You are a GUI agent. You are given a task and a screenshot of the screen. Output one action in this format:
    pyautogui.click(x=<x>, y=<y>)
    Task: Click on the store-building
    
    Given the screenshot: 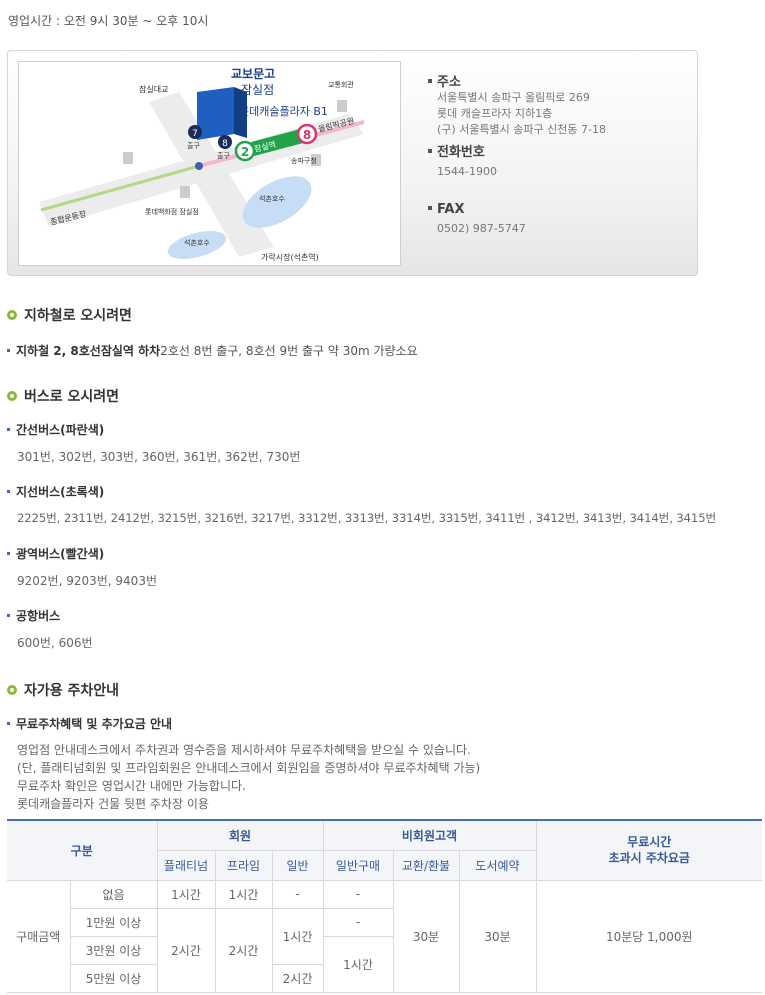 What is the action you would take?
    pyautogui.click(x=215, y=113)
    